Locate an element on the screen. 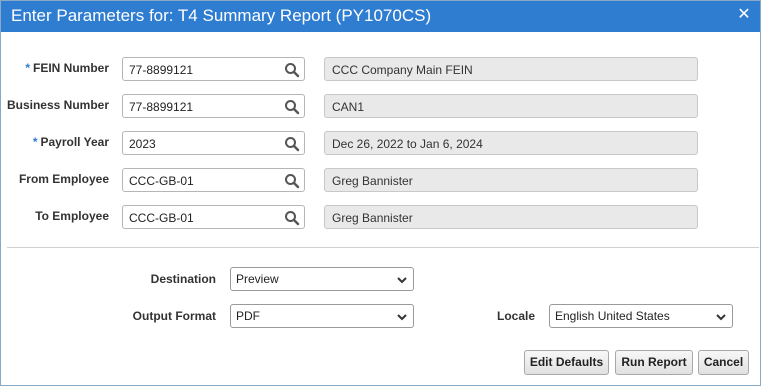 The height and width of the screenshot is (386, 761). cancel-button: Cancel is located at coordinates (723, 362).